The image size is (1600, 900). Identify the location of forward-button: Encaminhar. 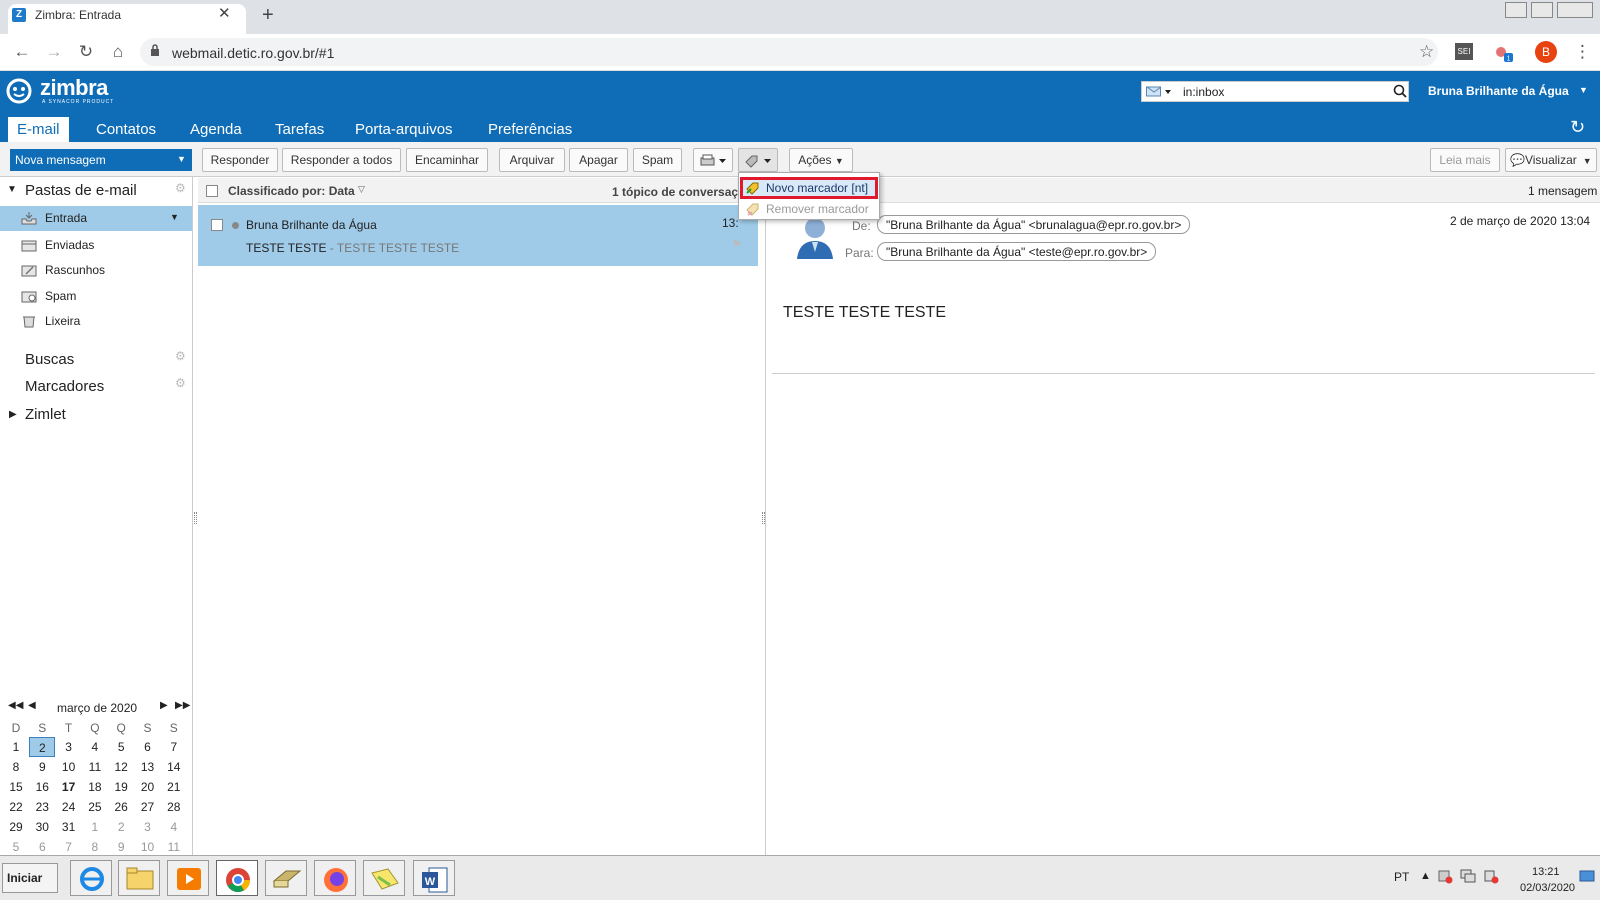
(447, 160).